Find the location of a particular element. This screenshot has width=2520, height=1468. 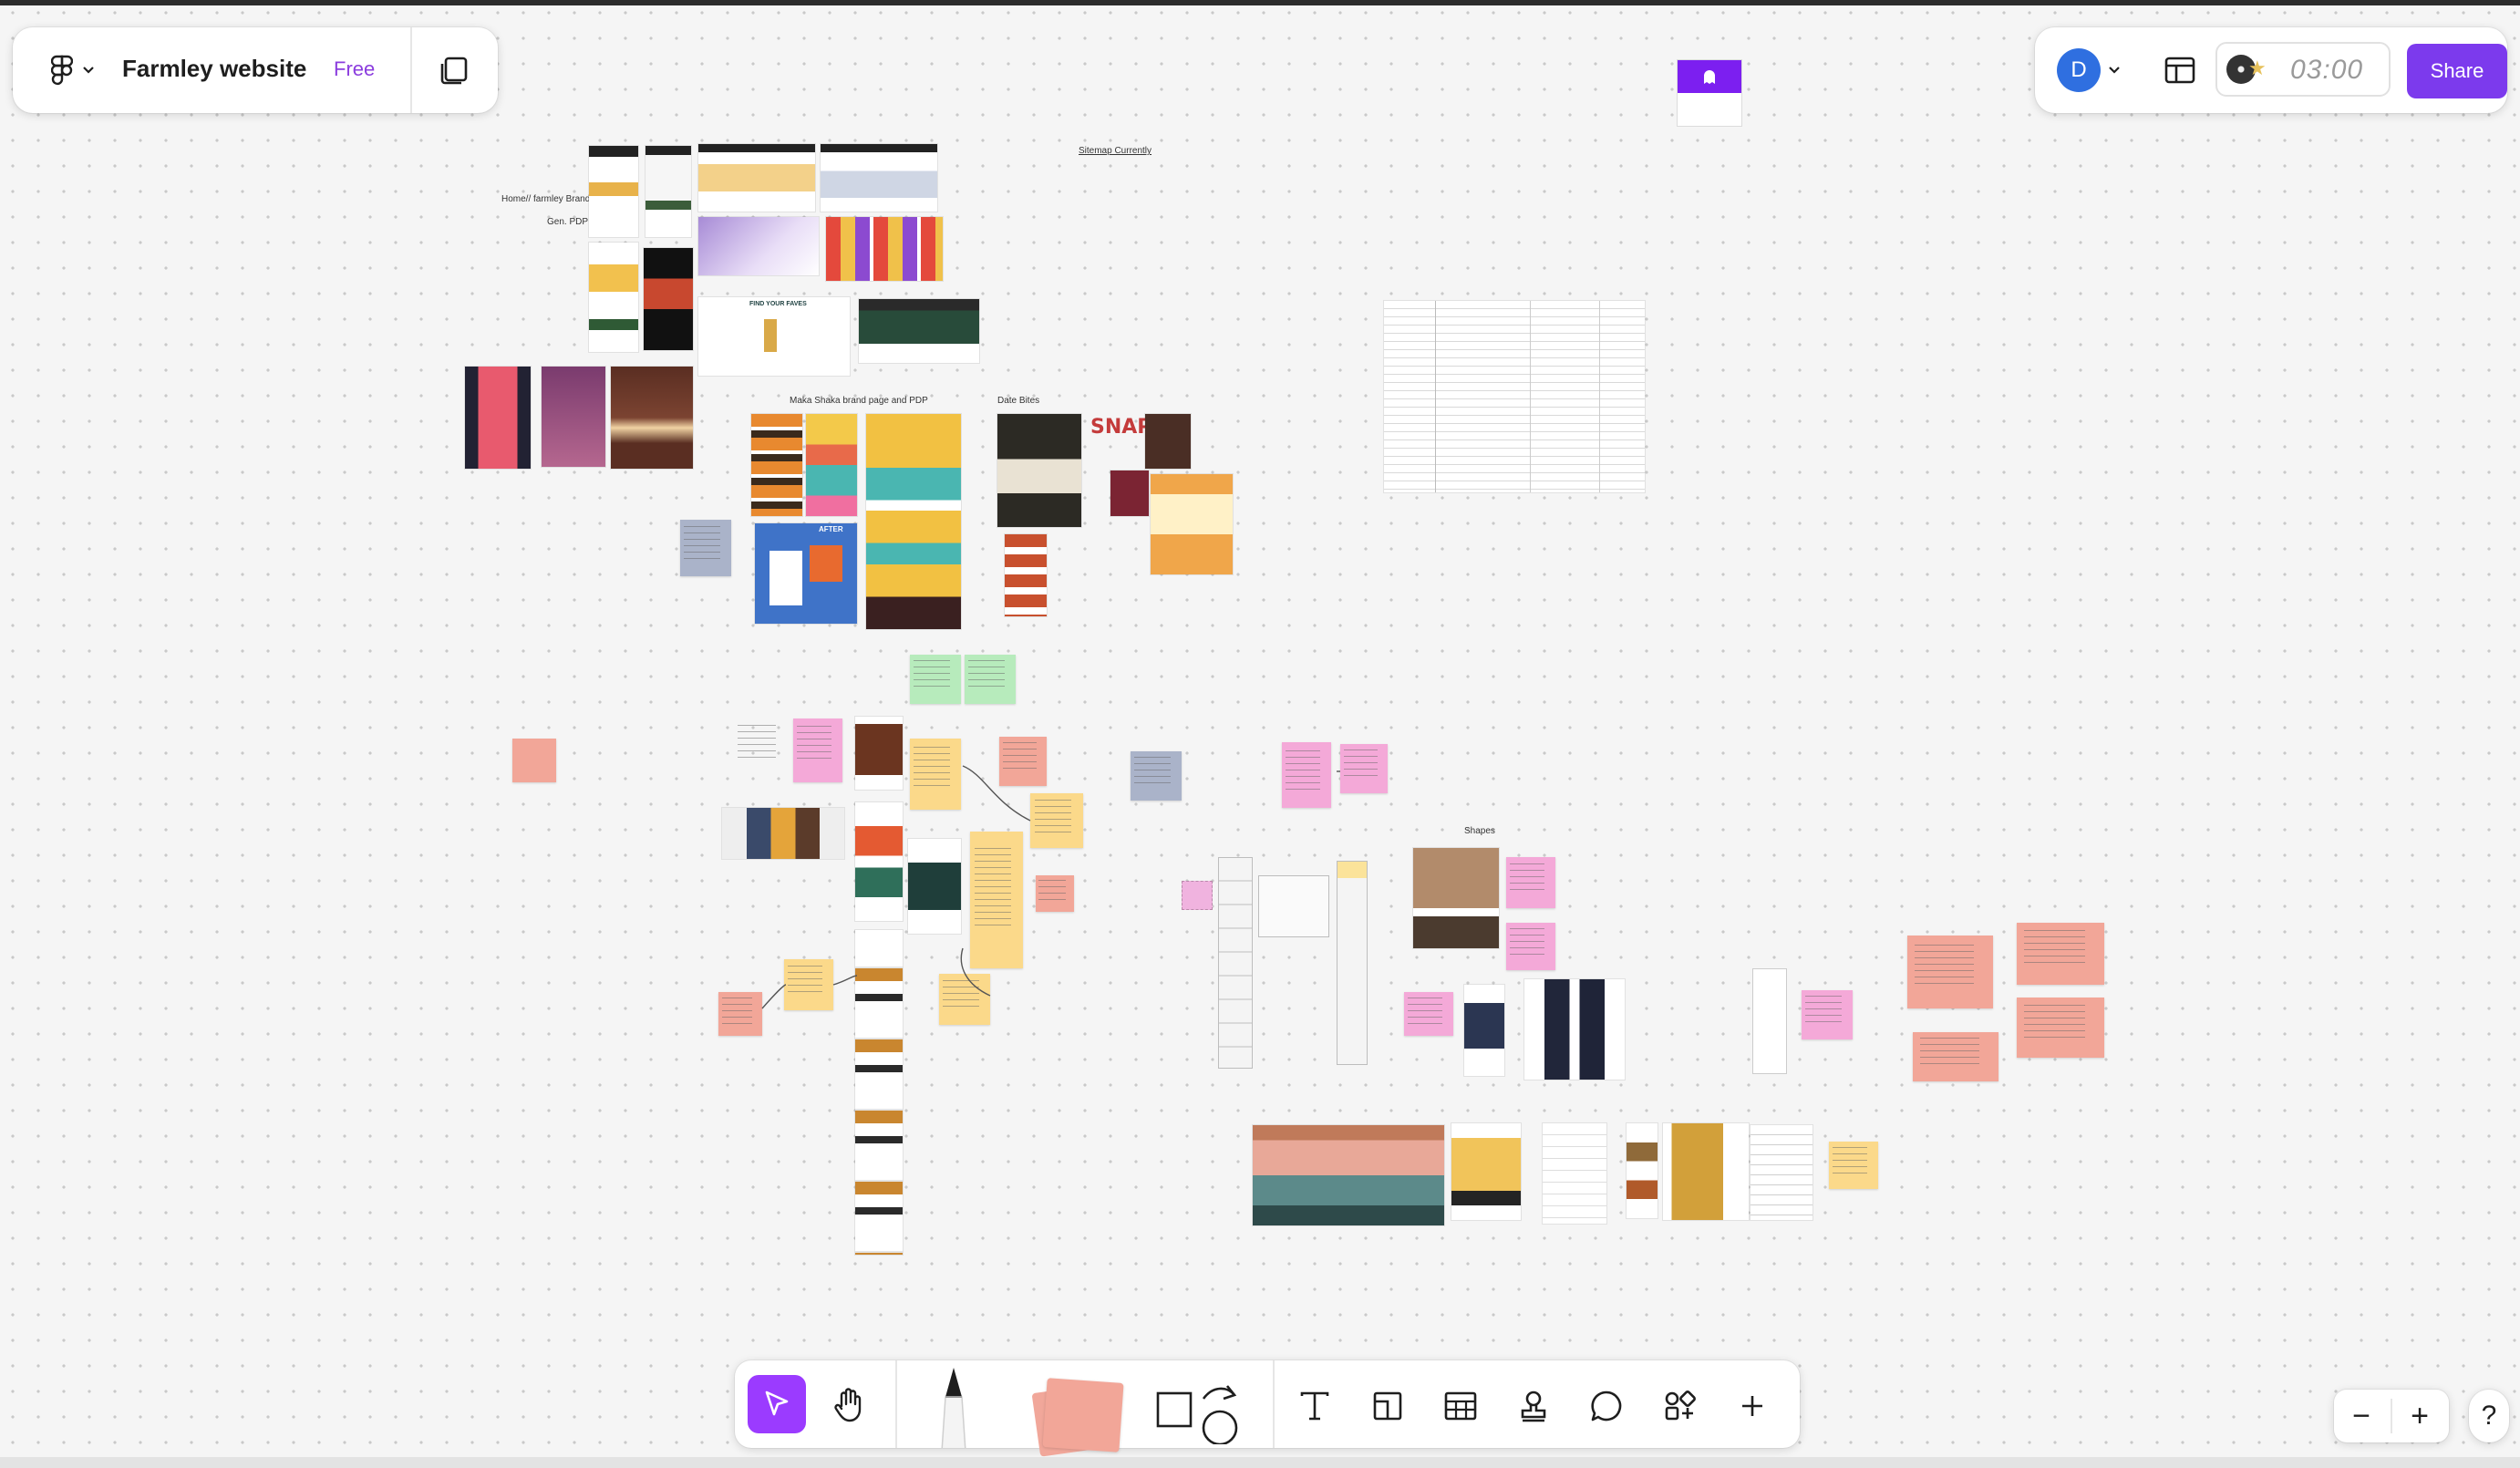

comment-tool is located at coordinates (1606, 1406).